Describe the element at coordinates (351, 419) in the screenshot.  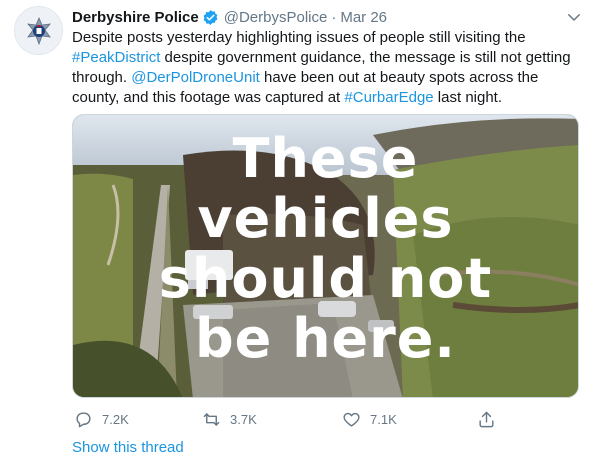
I see `heart-icon` at that location.